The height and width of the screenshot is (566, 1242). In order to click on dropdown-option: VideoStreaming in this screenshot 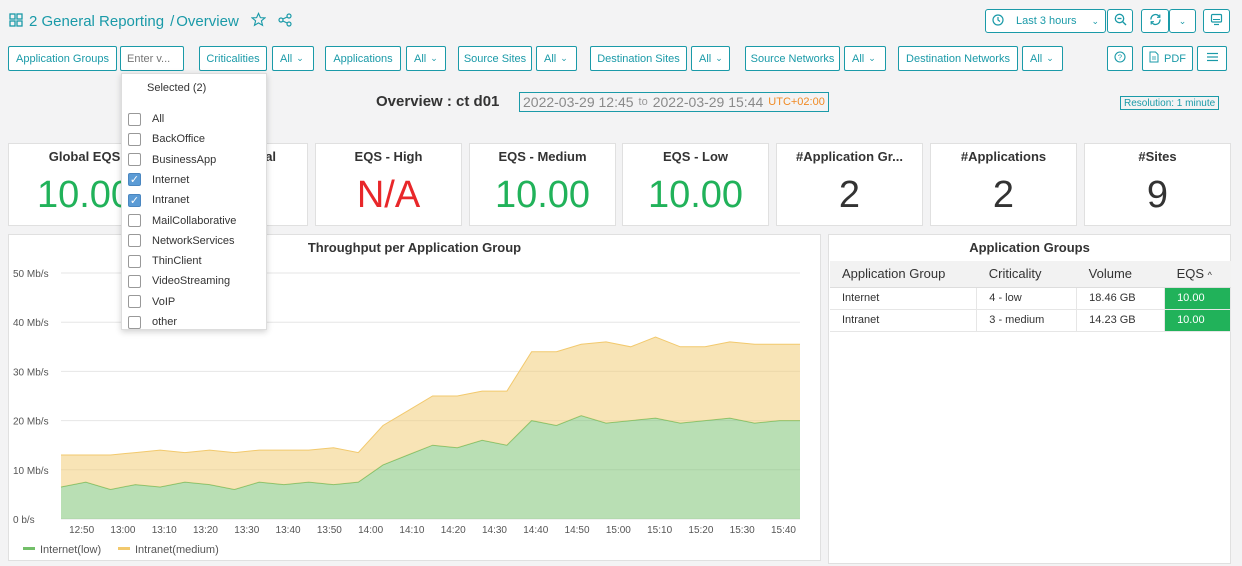, I will do `click(179, 281)`.